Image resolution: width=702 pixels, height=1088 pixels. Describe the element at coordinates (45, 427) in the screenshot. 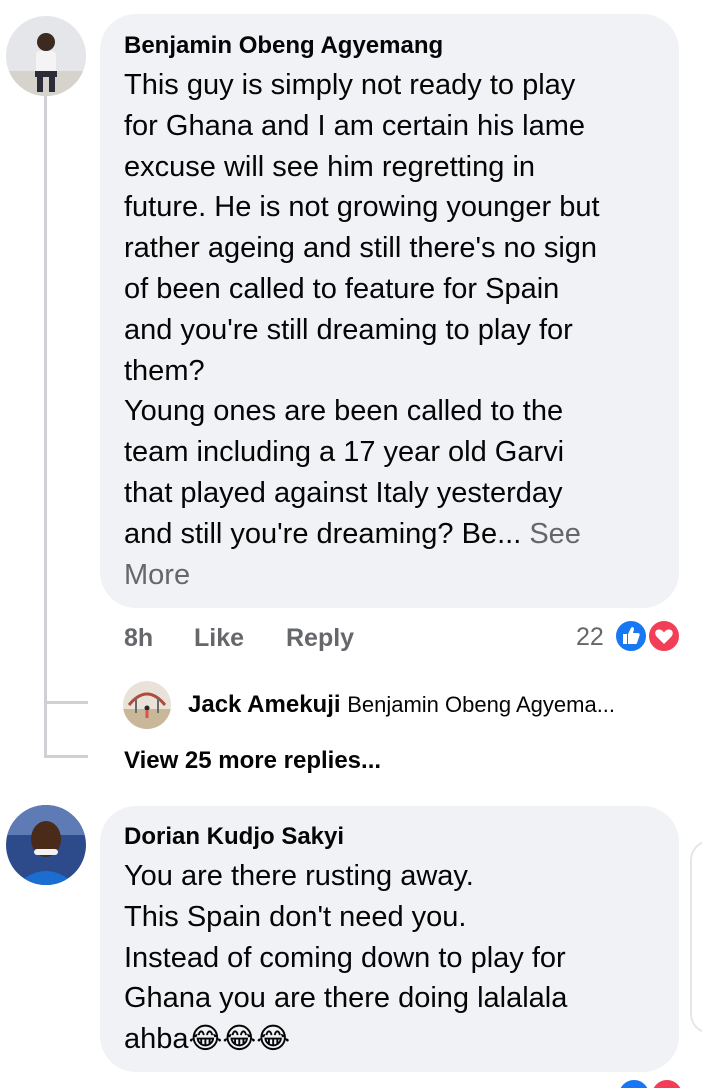

I see `thread-connector-line` at that location.